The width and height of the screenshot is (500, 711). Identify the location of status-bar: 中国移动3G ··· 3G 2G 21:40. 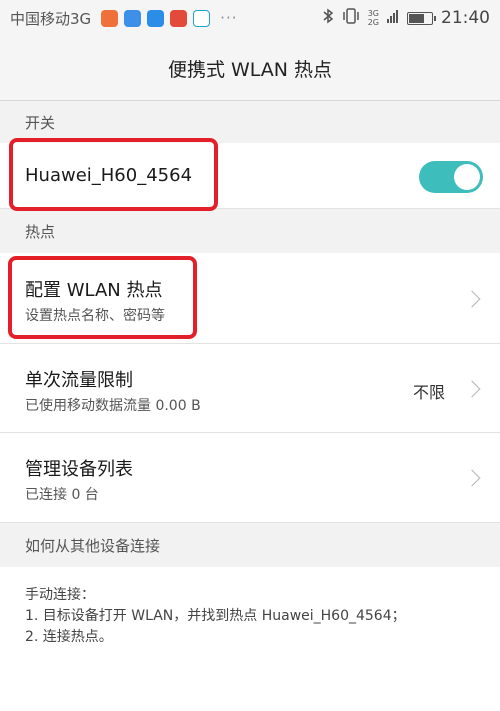
(250, 18).